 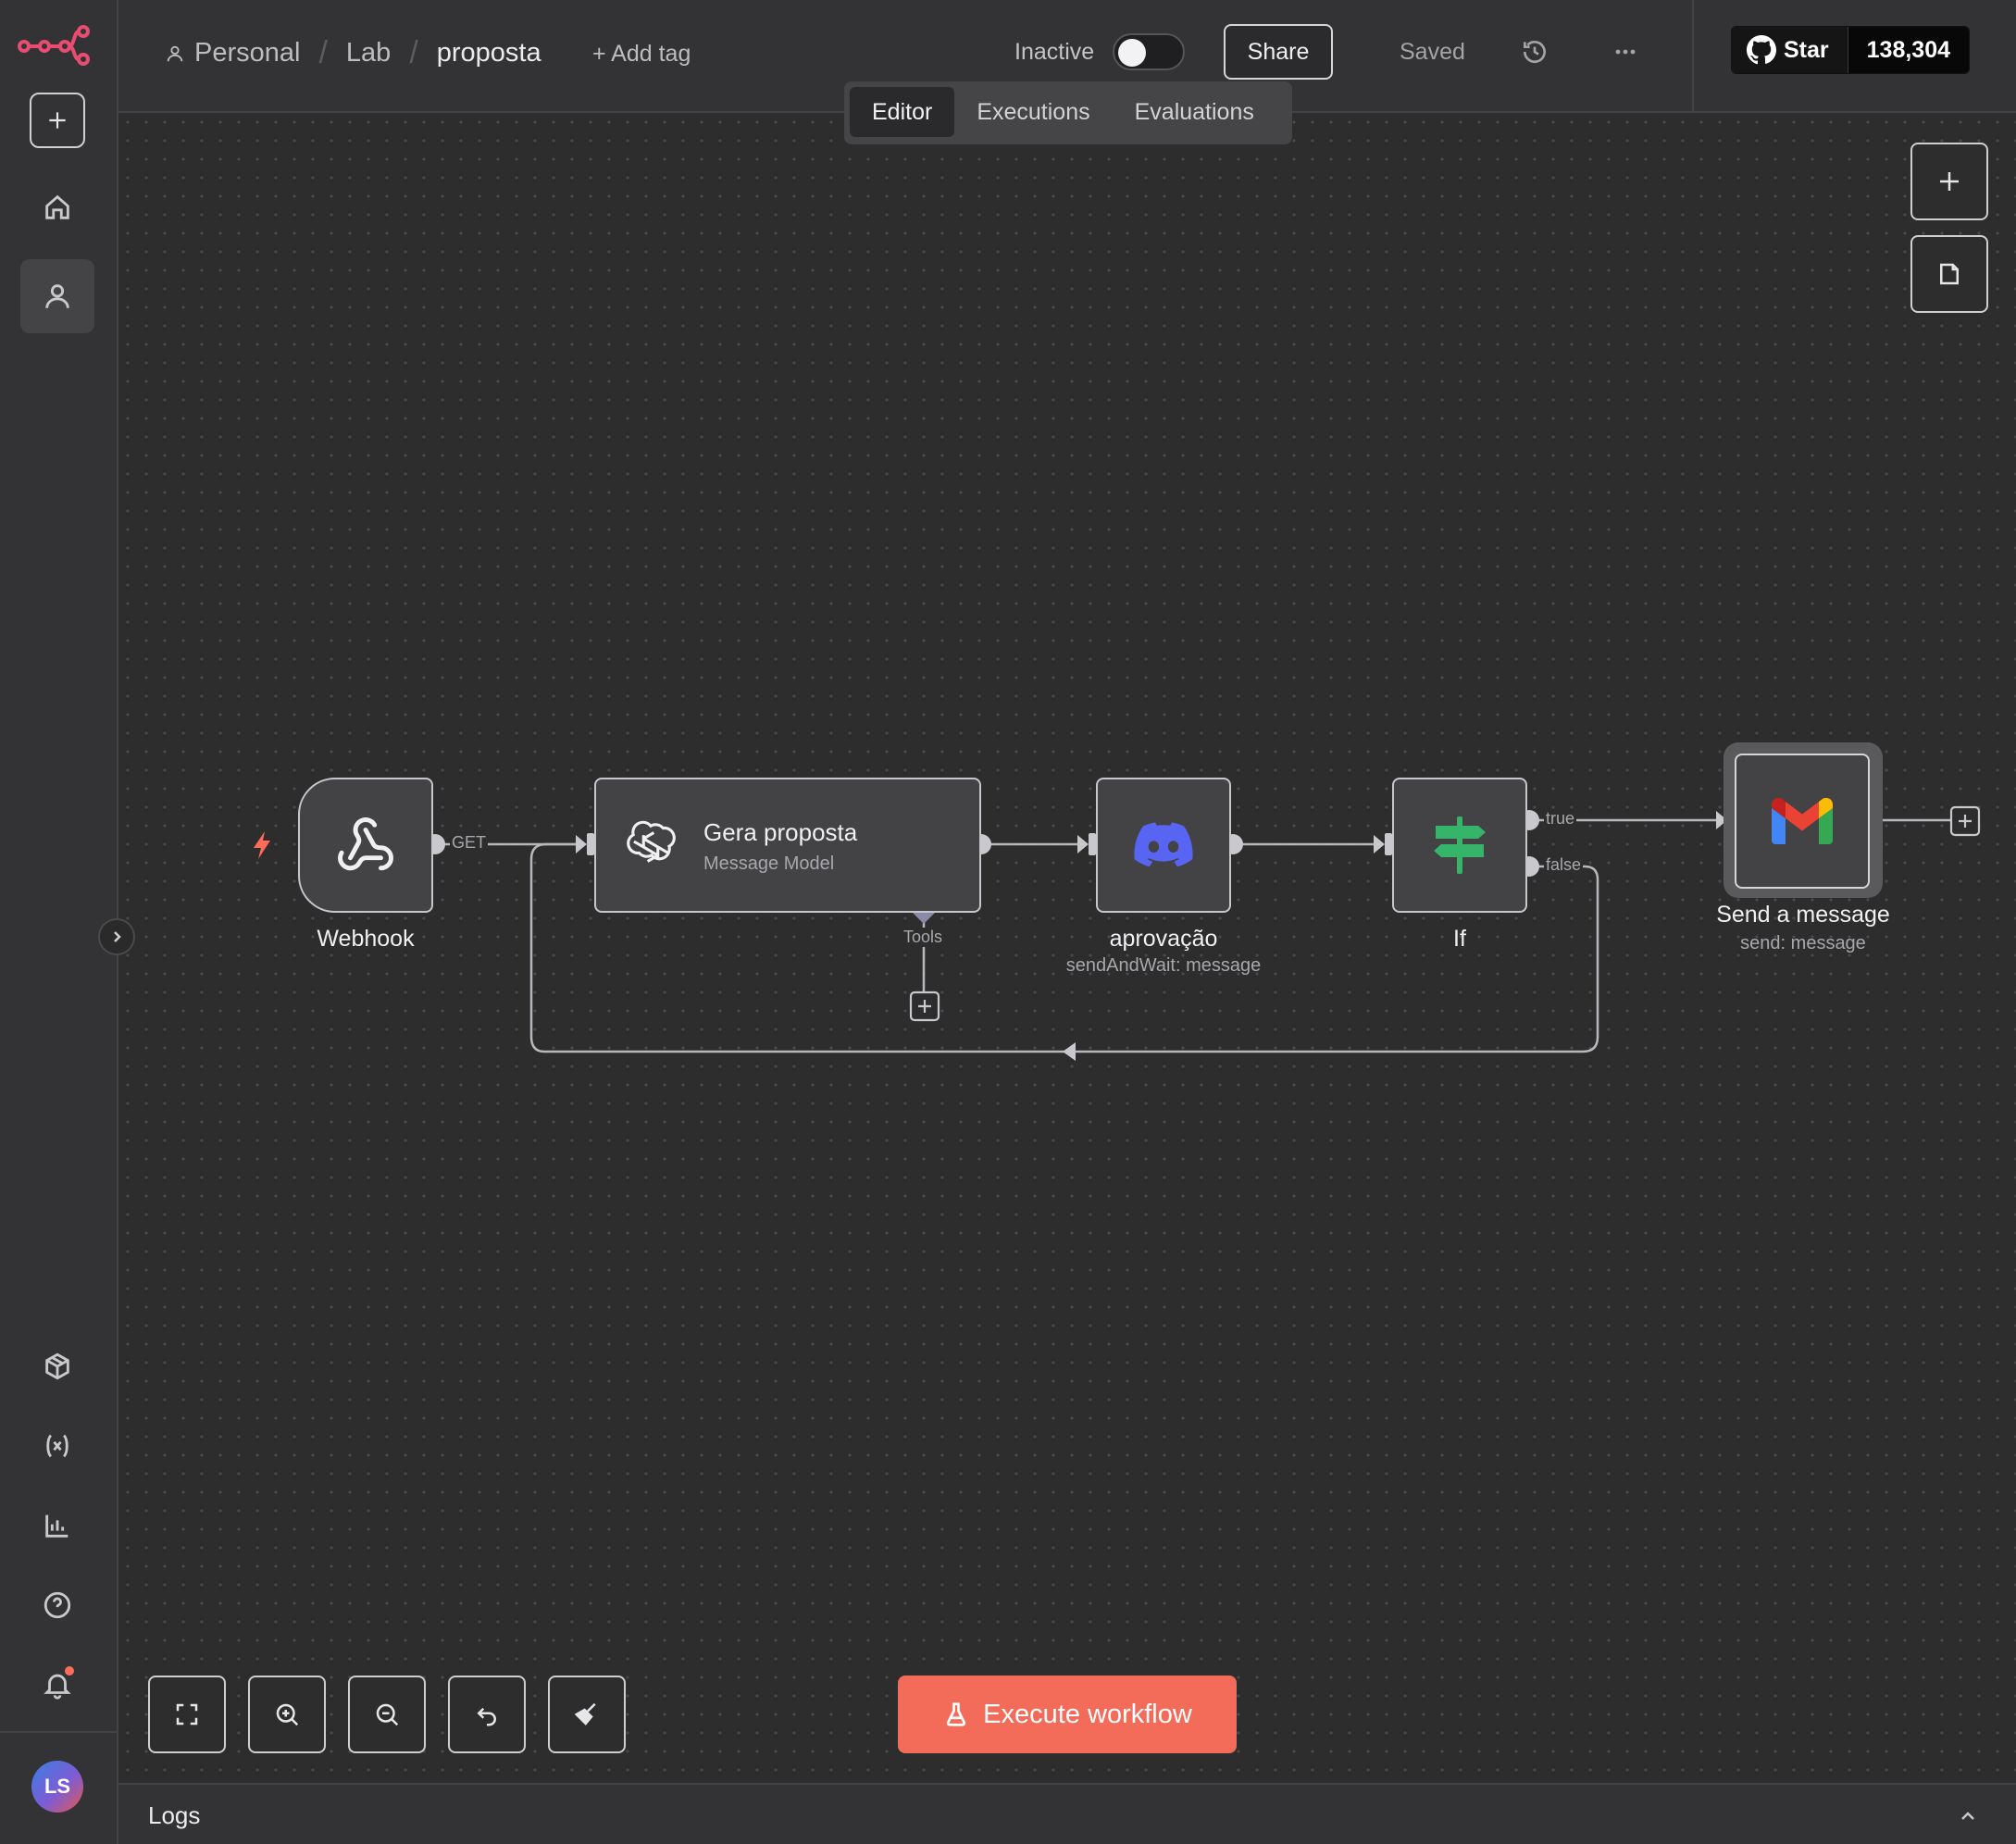 I want to click on sidebar-item-variables, so click(x=57, y=1446).